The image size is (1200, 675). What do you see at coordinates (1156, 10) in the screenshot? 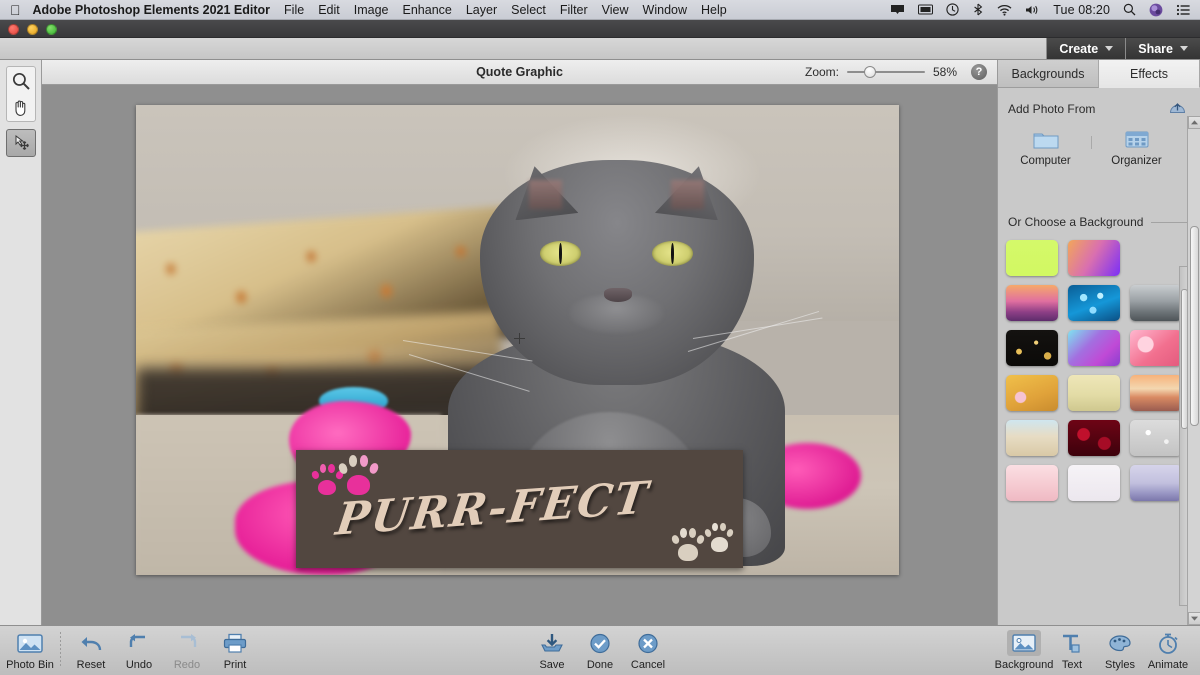
I see `siri-icon` at bounding box center [1156, 10].